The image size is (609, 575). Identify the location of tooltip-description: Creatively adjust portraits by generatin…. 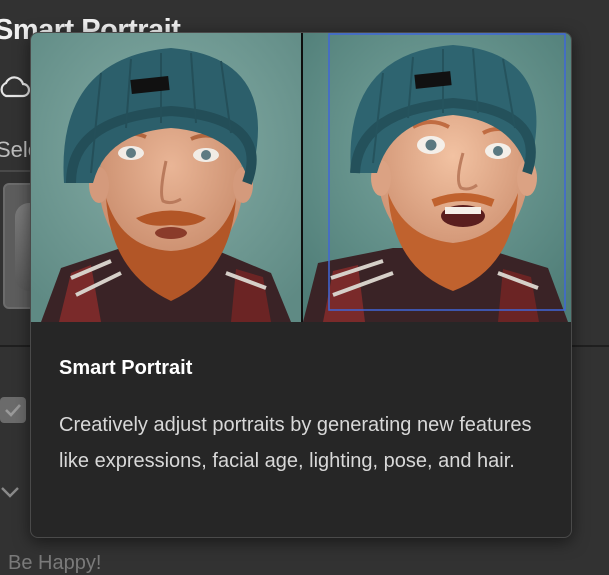
(295, 443).